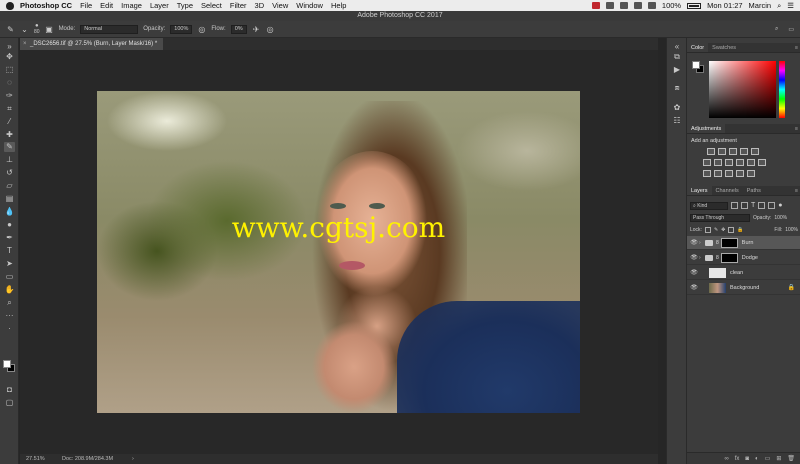 The height and width of the screenshot is (464, 800). What do you see at coordinates (699, 190) in the screenshot?
I see `tab-layers: Layers` at bounding box center [699, 190].